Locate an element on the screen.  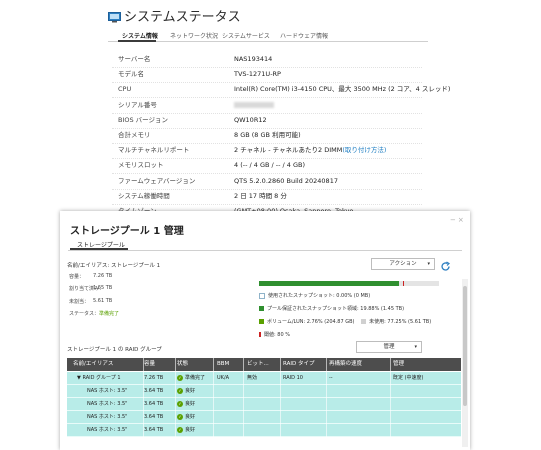
info-value: 2 日 17 時間 8 分 is located at coordinates (260, 196).